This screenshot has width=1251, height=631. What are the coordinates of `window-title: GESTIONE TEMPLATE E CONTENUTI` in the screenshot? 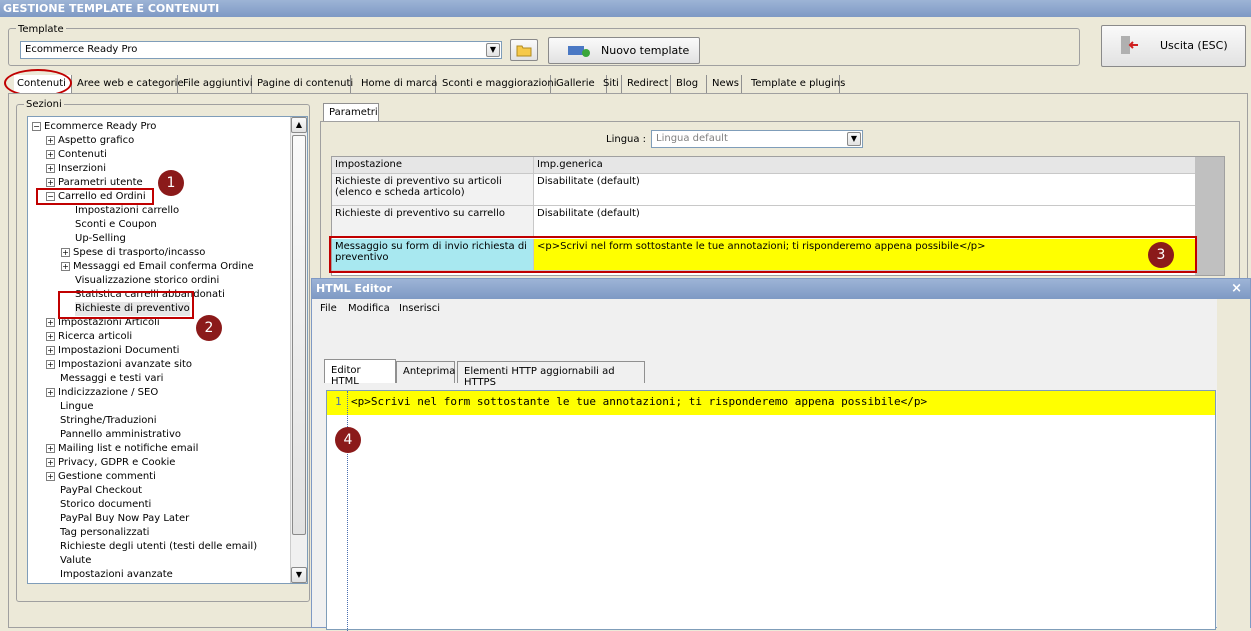 It's located at (625, 8).